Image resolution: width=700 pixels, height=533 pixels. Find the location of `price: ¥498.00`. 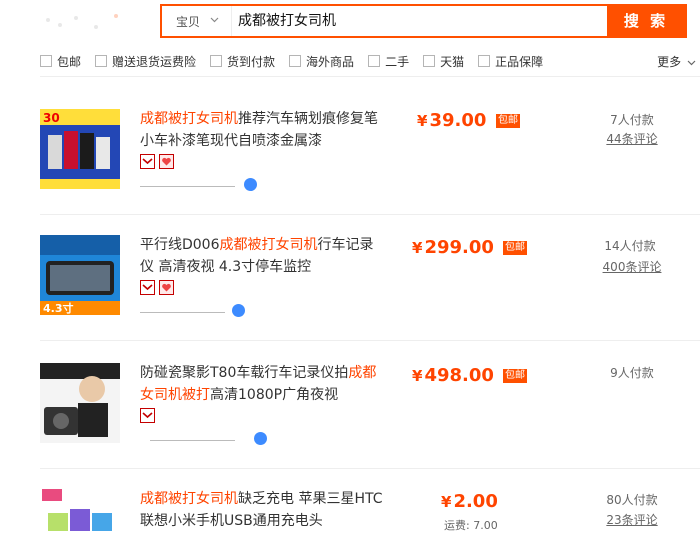

price: ¥498.00 is located at coordinates (453, 375).